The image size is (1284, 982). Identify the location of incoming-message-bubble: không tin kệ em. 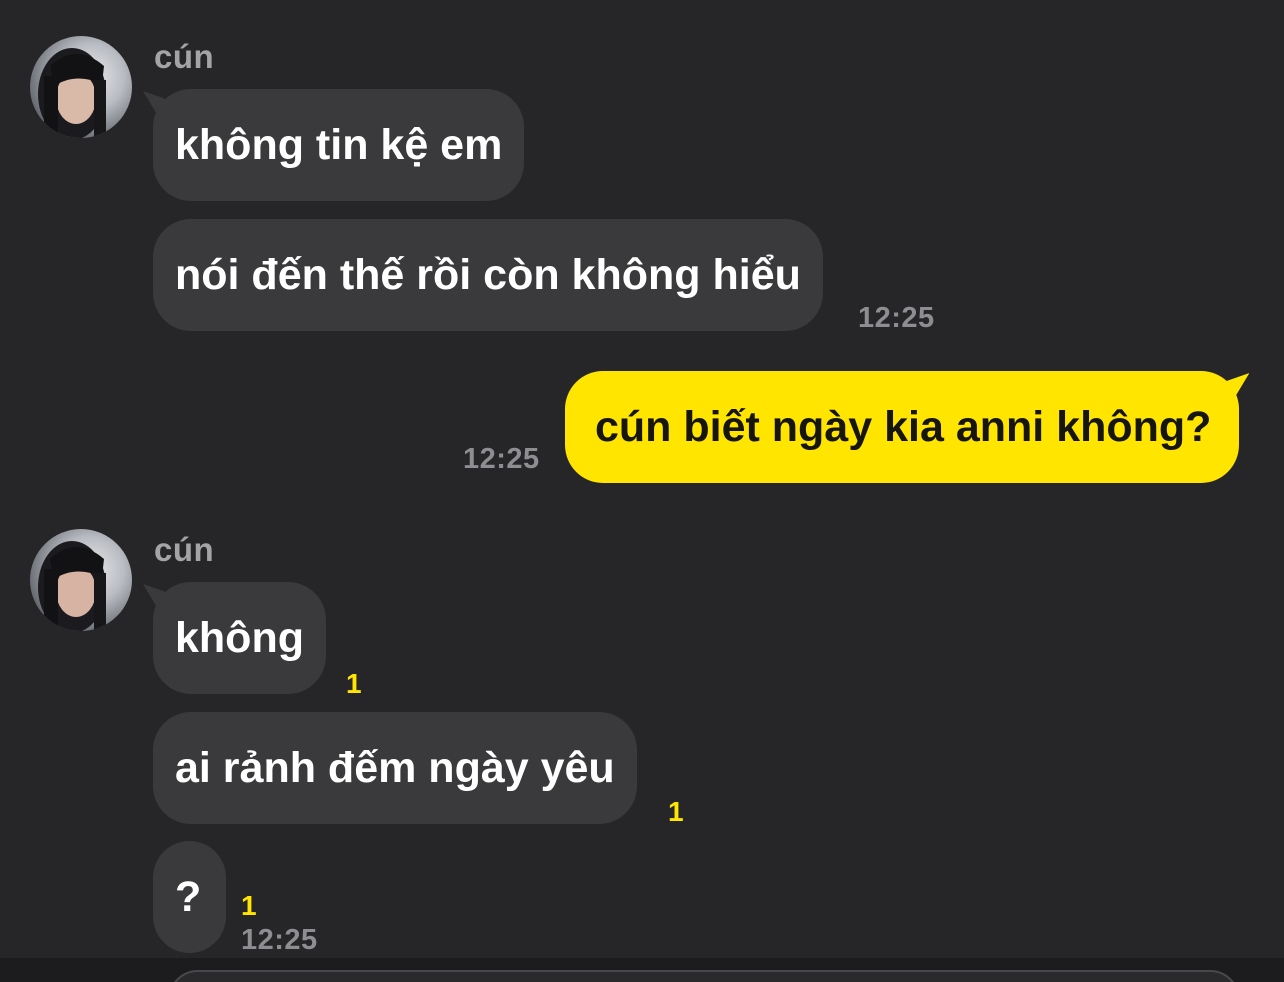
(339, 145).